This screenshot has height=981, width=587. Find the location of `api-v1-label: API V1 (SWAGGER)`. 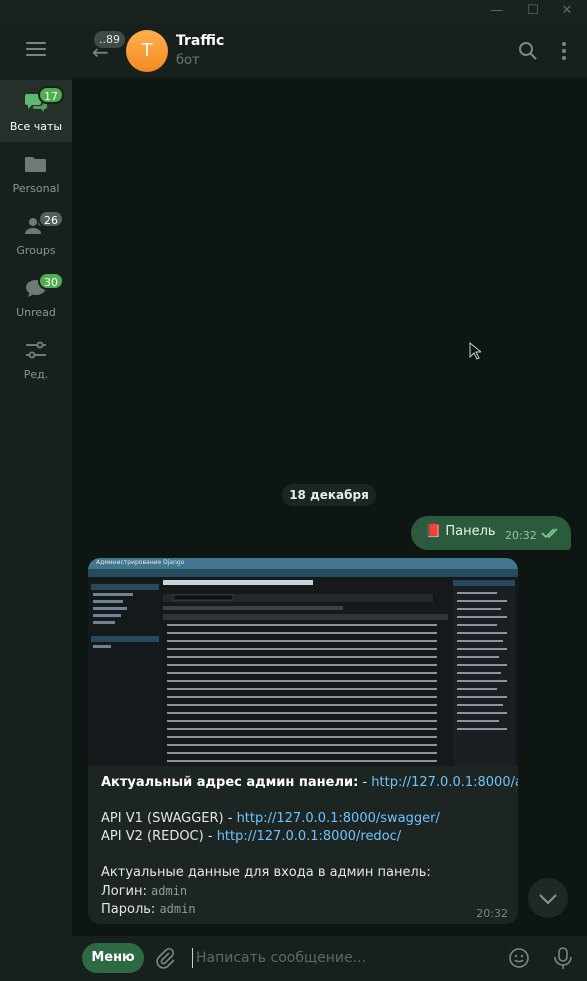

api-v1-label: API V1 (SWAGGER) is located at coordinates (162, 818).